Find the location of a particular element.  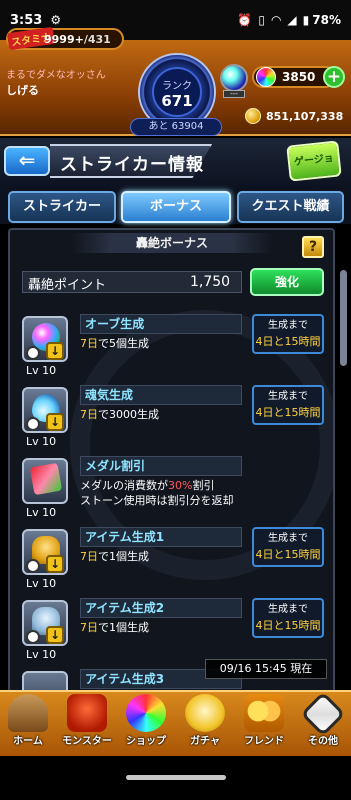

coin-count: 851,107,338 is located at coordinates (305, 116).